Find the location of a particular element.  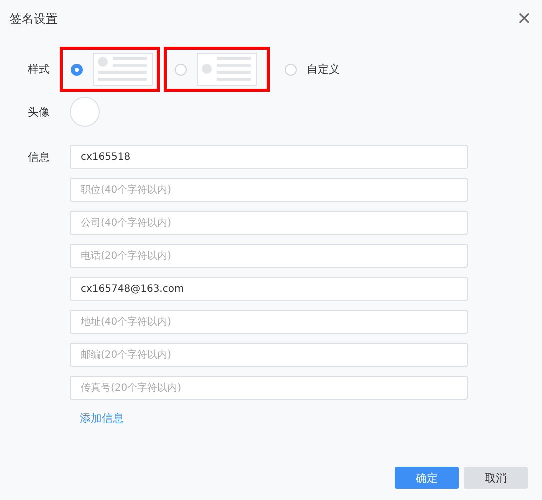

input-field: 地址(40个字符以内) is located at coordinates (269, 322).